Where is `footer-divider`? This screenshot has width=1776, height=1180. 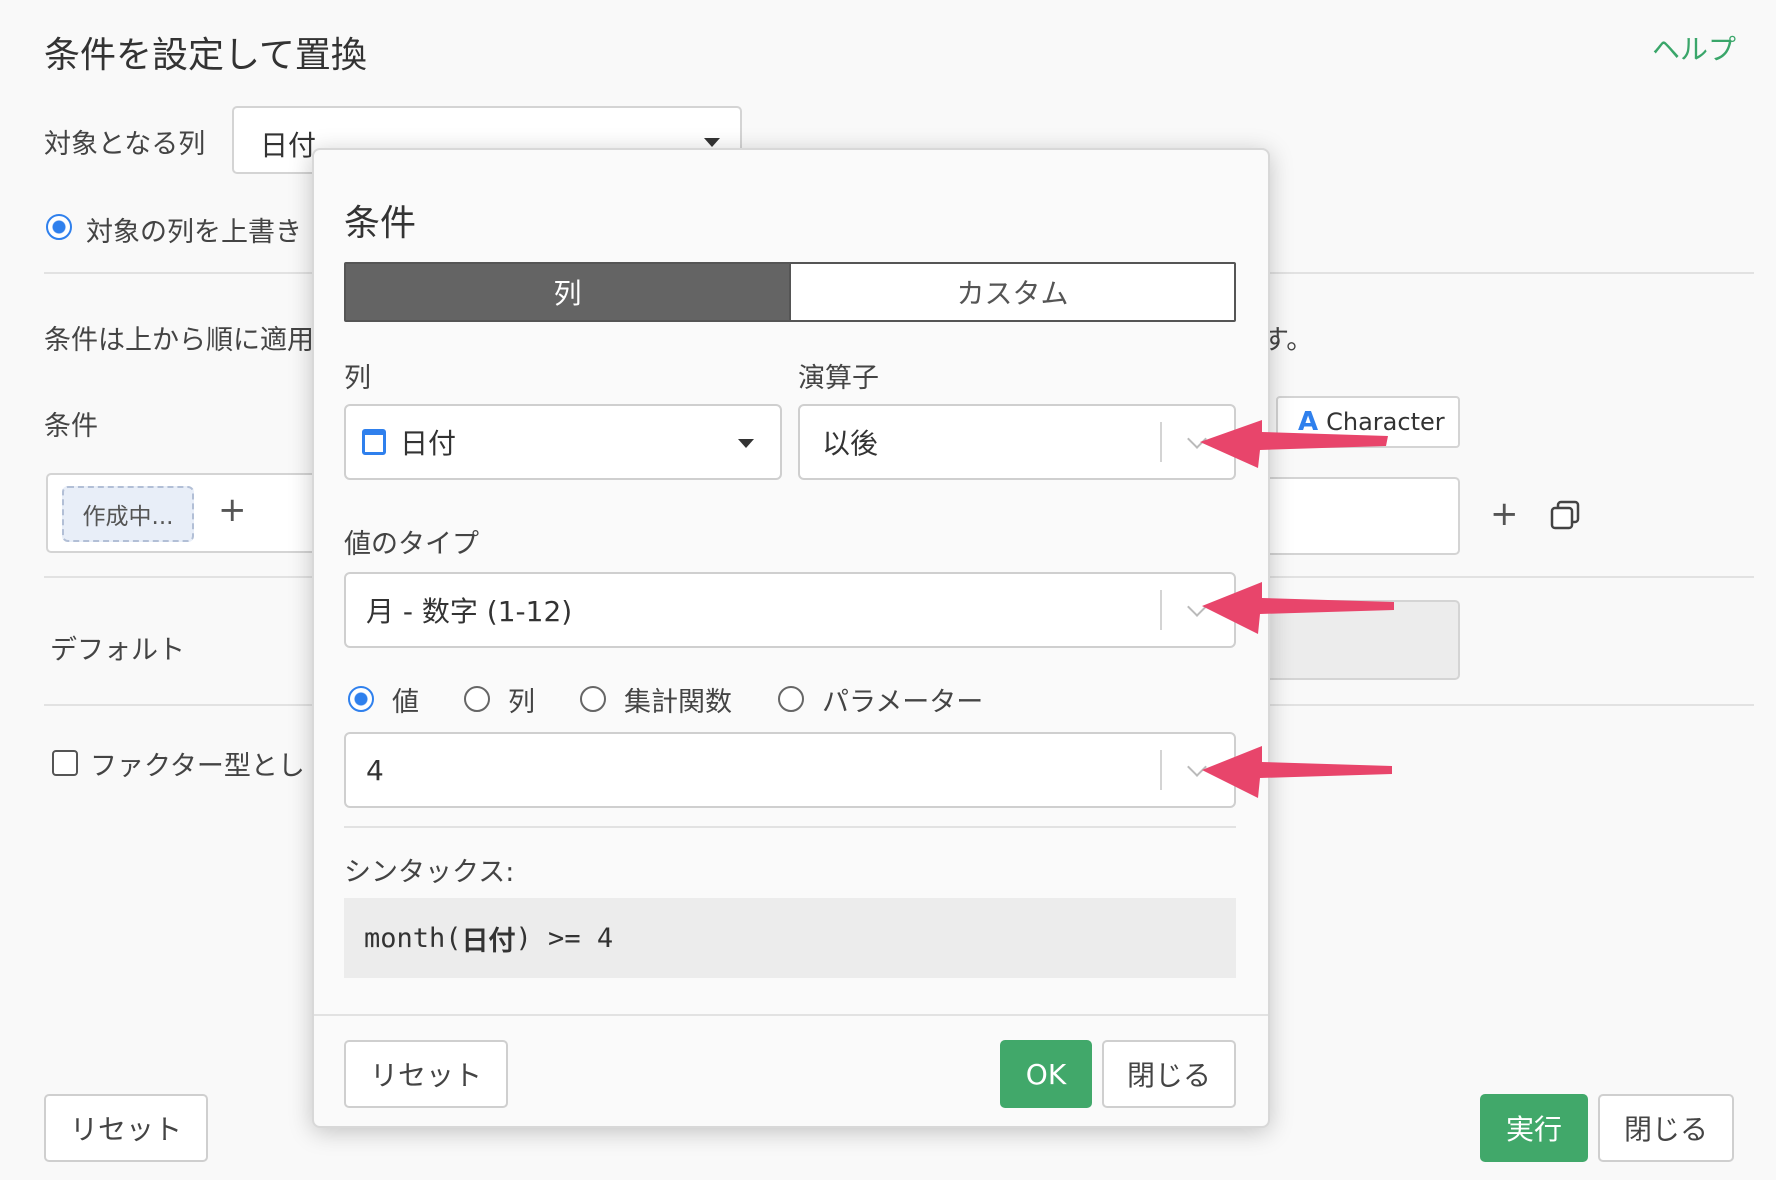 footer-divider is located at coordinates (791, 1015).